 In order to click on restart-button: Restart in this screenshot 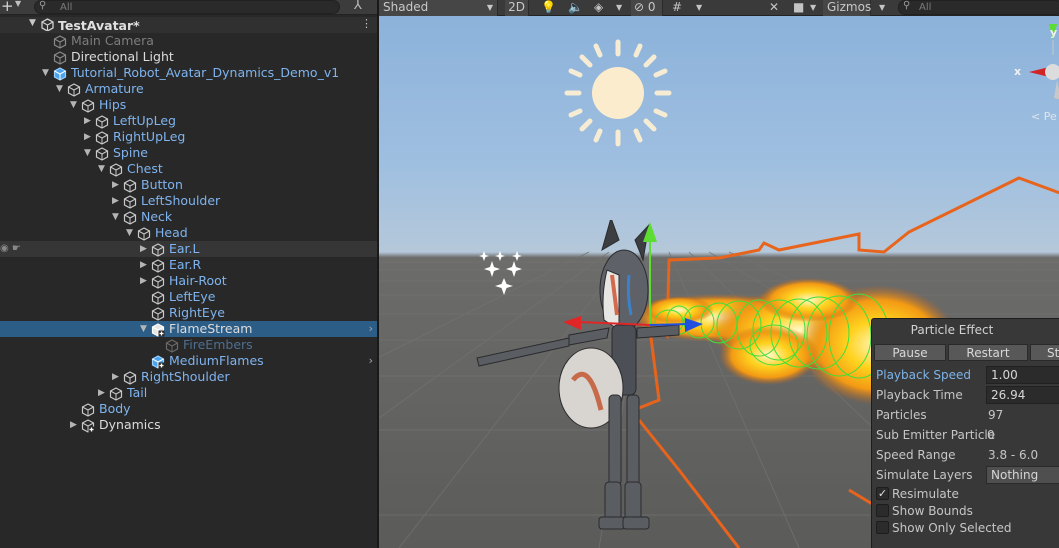, I will do `click(988, 352)`.